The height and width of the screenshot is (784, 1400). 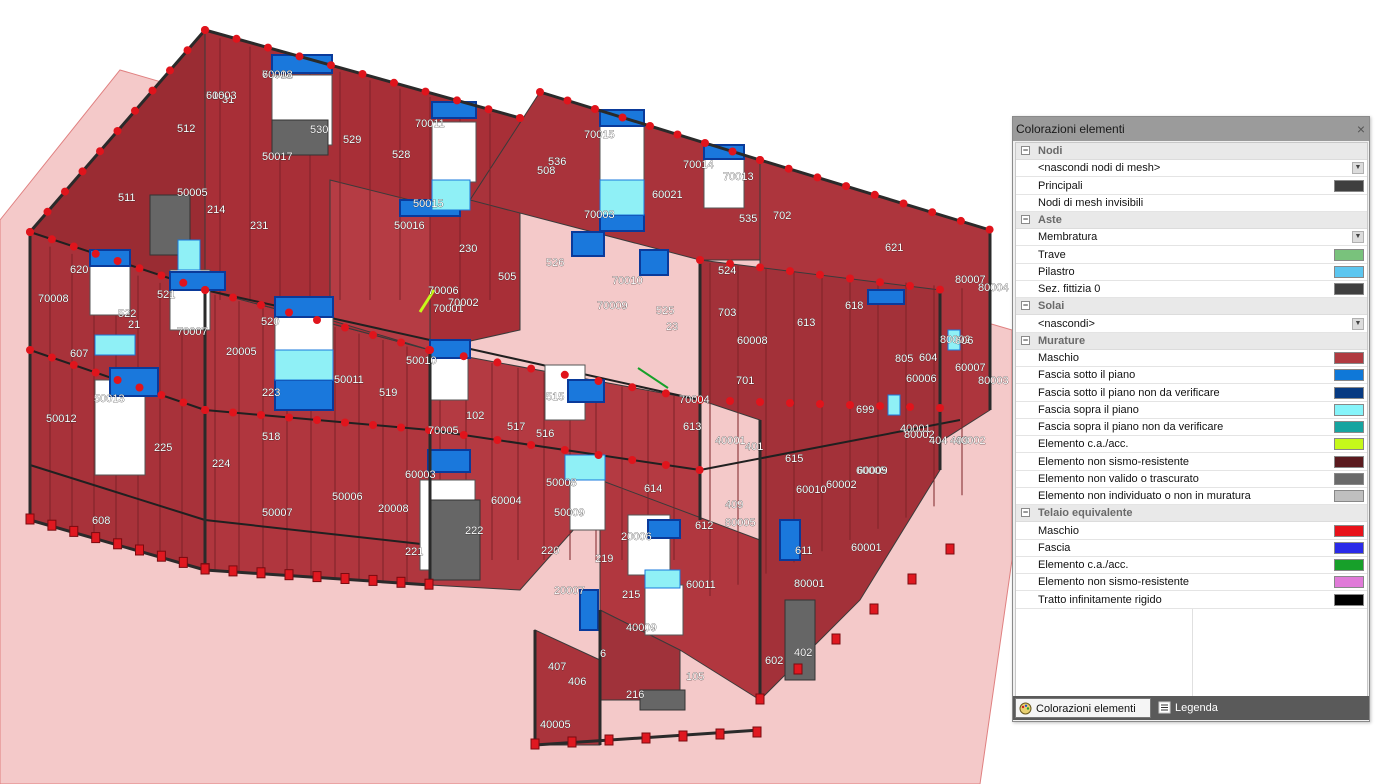 What do you see at coordinates (347, 497) in the screenshot?
I see `element-label: 50006` at bounding box center [347, 497].